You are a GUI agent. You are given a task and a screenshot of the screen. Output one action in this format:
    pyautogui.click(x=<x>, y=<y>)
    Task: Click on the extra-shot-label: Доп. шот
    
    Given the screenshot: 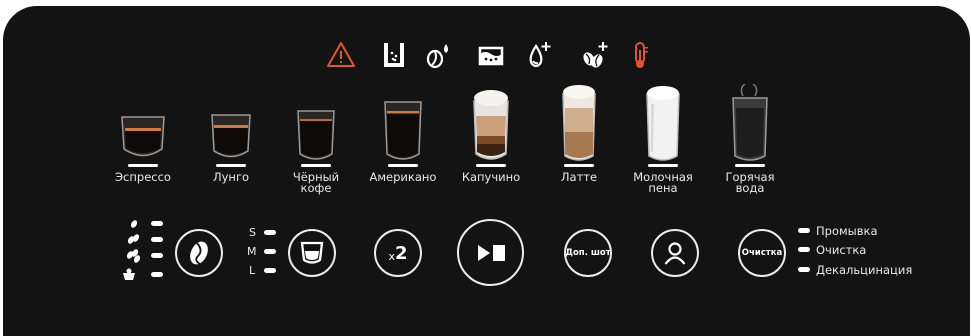 What is the action you would take?
    pyautogui.click(x=588, y=253)
    